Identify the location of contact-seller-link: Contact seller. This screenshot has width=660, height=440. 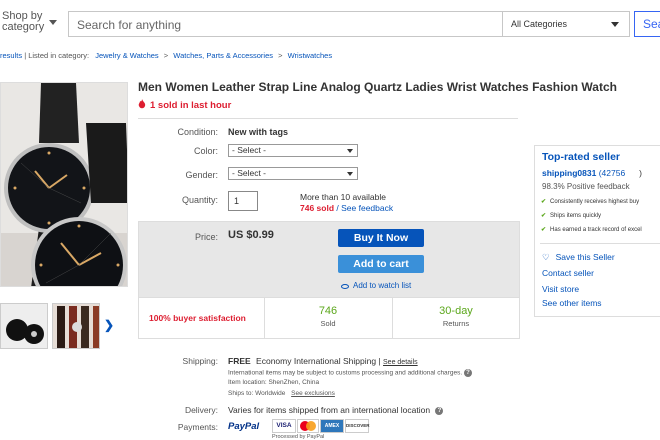
(568, 273).